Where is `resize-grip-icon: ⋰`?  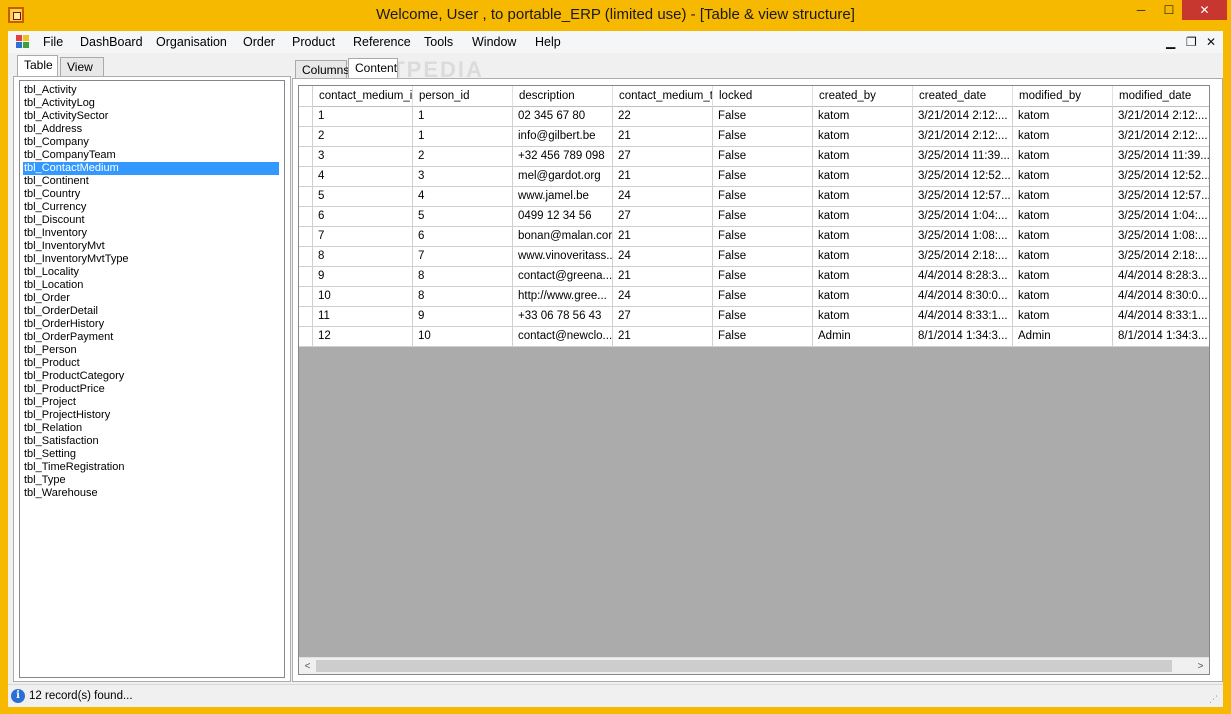
resize-grip-icon: ⋰ is located at coordinates (1214, 699).